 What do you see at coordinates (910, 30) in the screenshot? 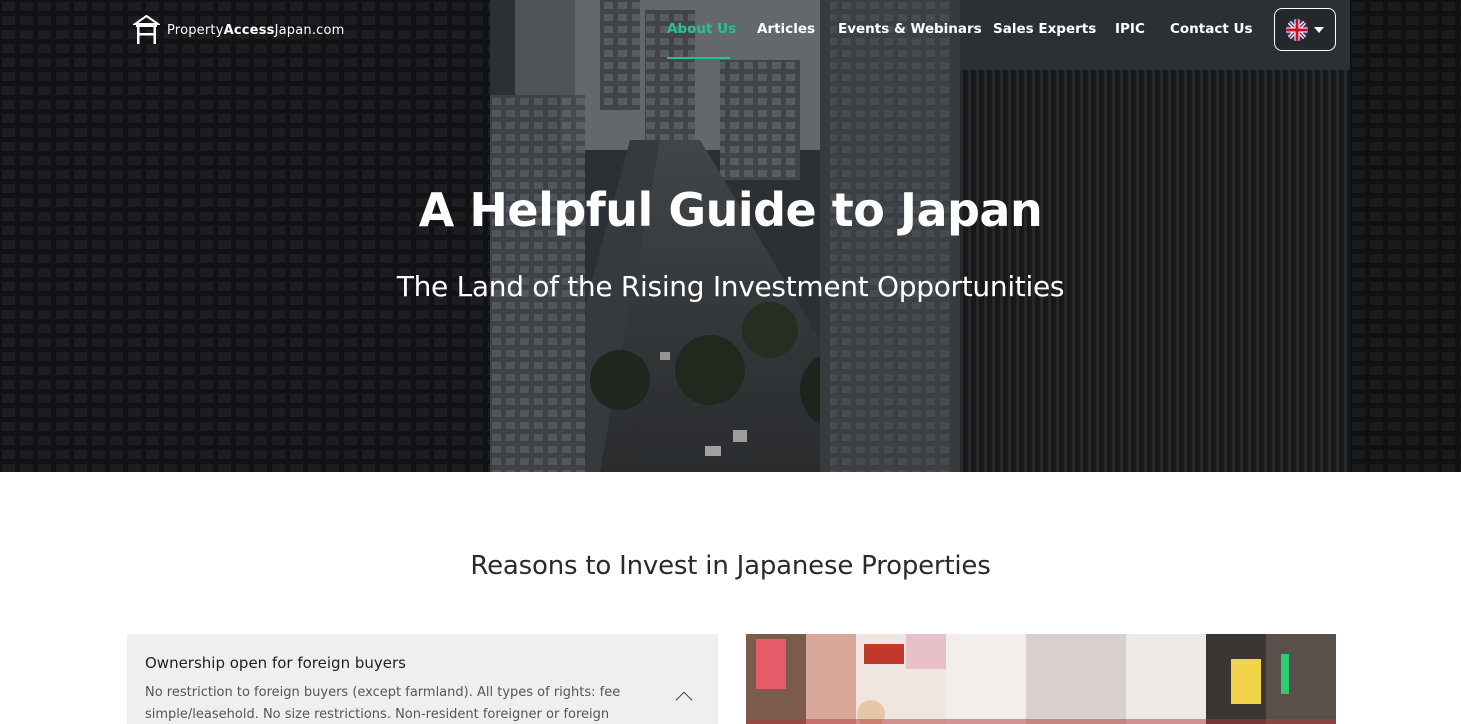
I see `nav-events-webinars: Events & Webinars` at bounding box center [910, 30].